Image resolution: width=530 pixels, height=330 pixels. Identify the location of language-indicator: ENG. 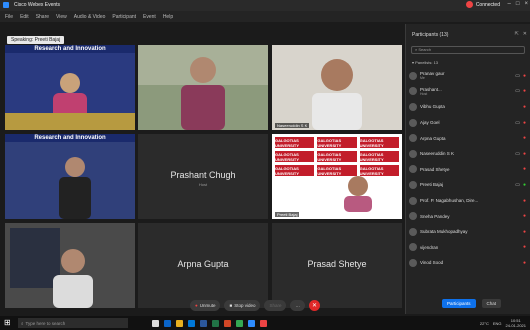
(497, 323).